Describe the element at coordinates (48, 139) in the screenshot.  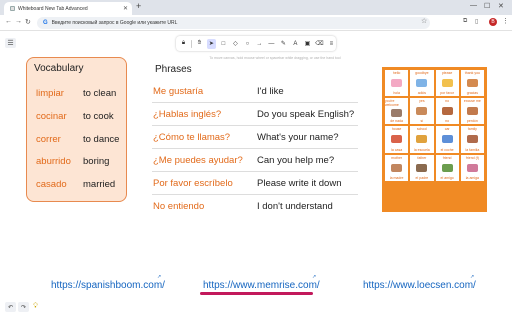
I see `vocab-spanish: correr` at that location.